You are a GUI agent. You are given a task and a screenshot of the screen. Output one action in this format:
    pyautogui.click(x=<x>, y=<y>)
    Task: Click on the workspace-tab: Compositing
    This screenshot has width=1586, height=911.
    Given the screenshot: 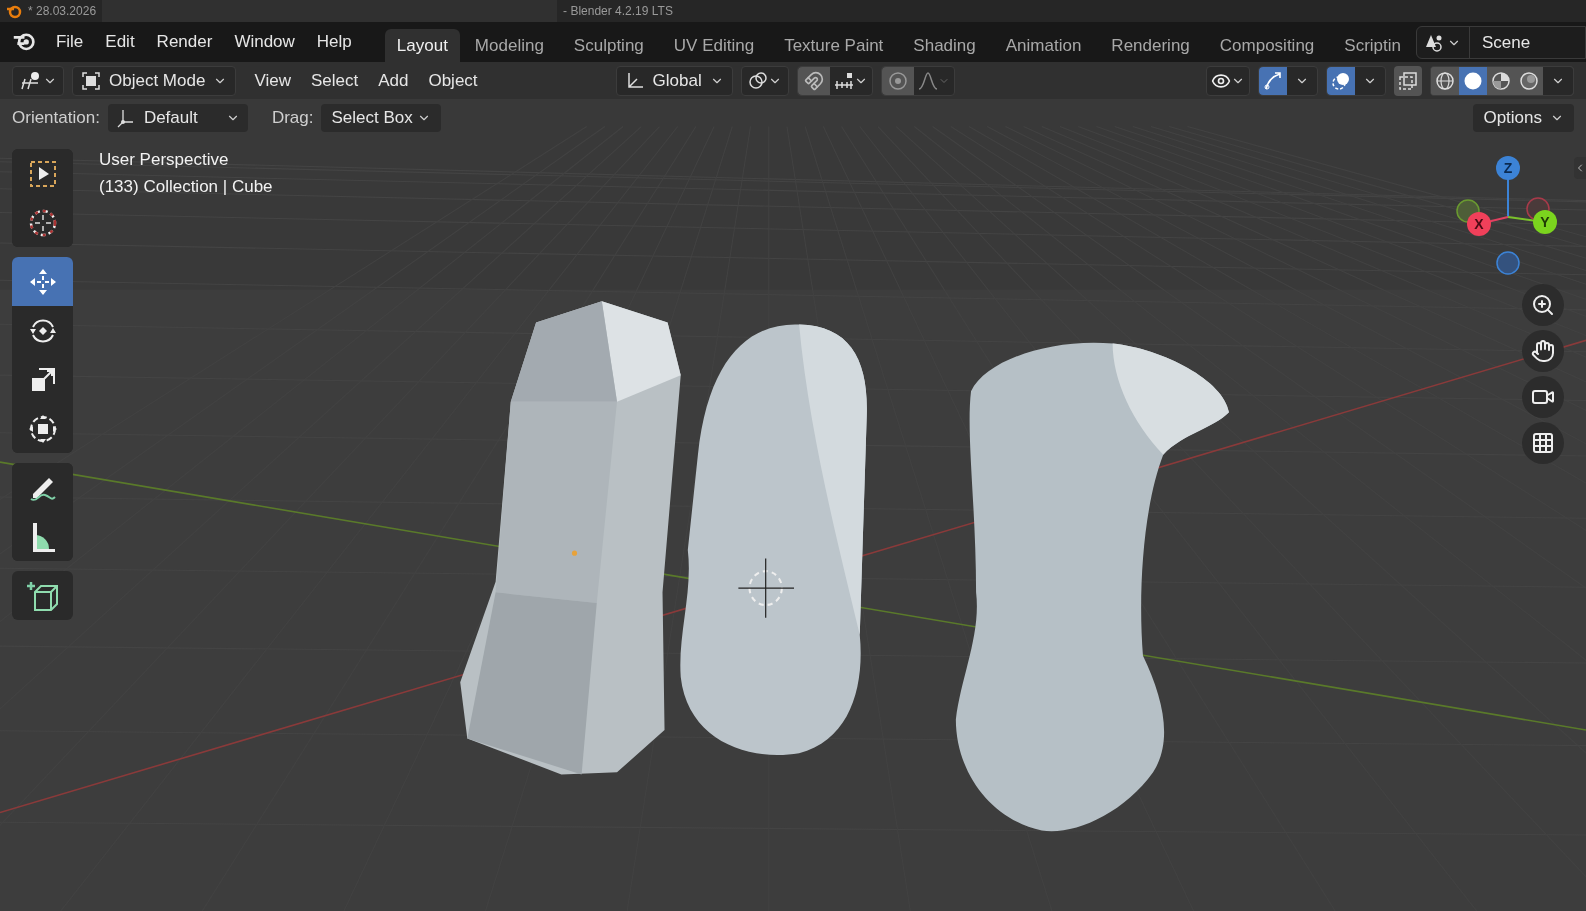 What is the action you would take?
    pyautogui.click(x=1267, y=45)
    